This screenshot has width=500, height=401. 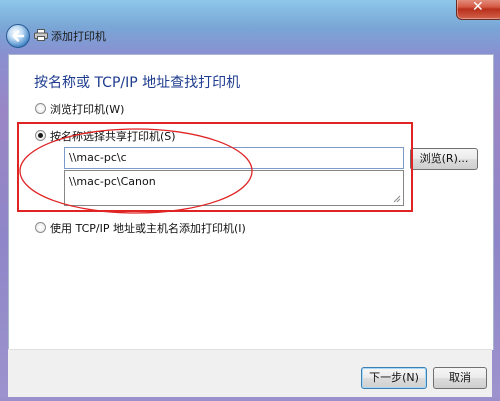 I want to click on window-frame-bottom, so click(x=250, y=399).